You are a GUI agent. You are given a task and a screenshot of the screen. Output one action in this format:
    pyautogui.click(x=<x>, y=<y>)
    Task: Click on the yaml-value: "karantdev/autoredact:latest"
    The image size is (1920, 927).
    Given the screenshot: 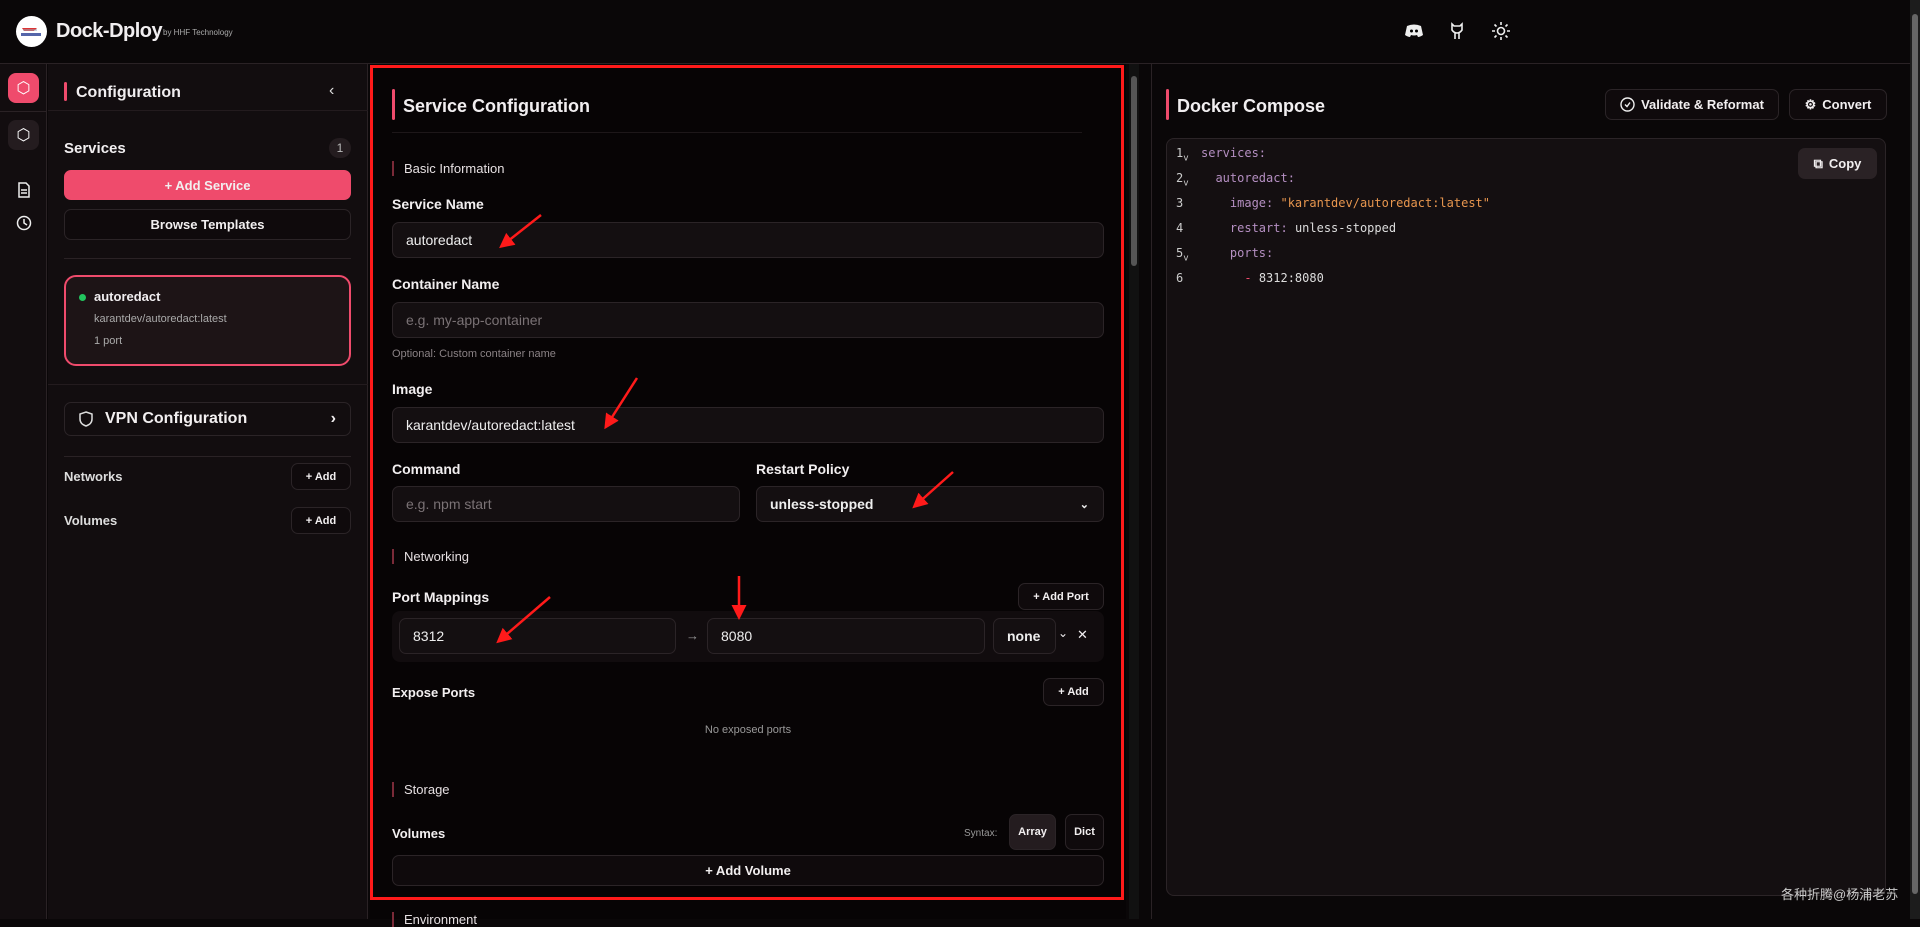 What is the action you would take?
    pyautogui.click(x=1385, y=202)
    